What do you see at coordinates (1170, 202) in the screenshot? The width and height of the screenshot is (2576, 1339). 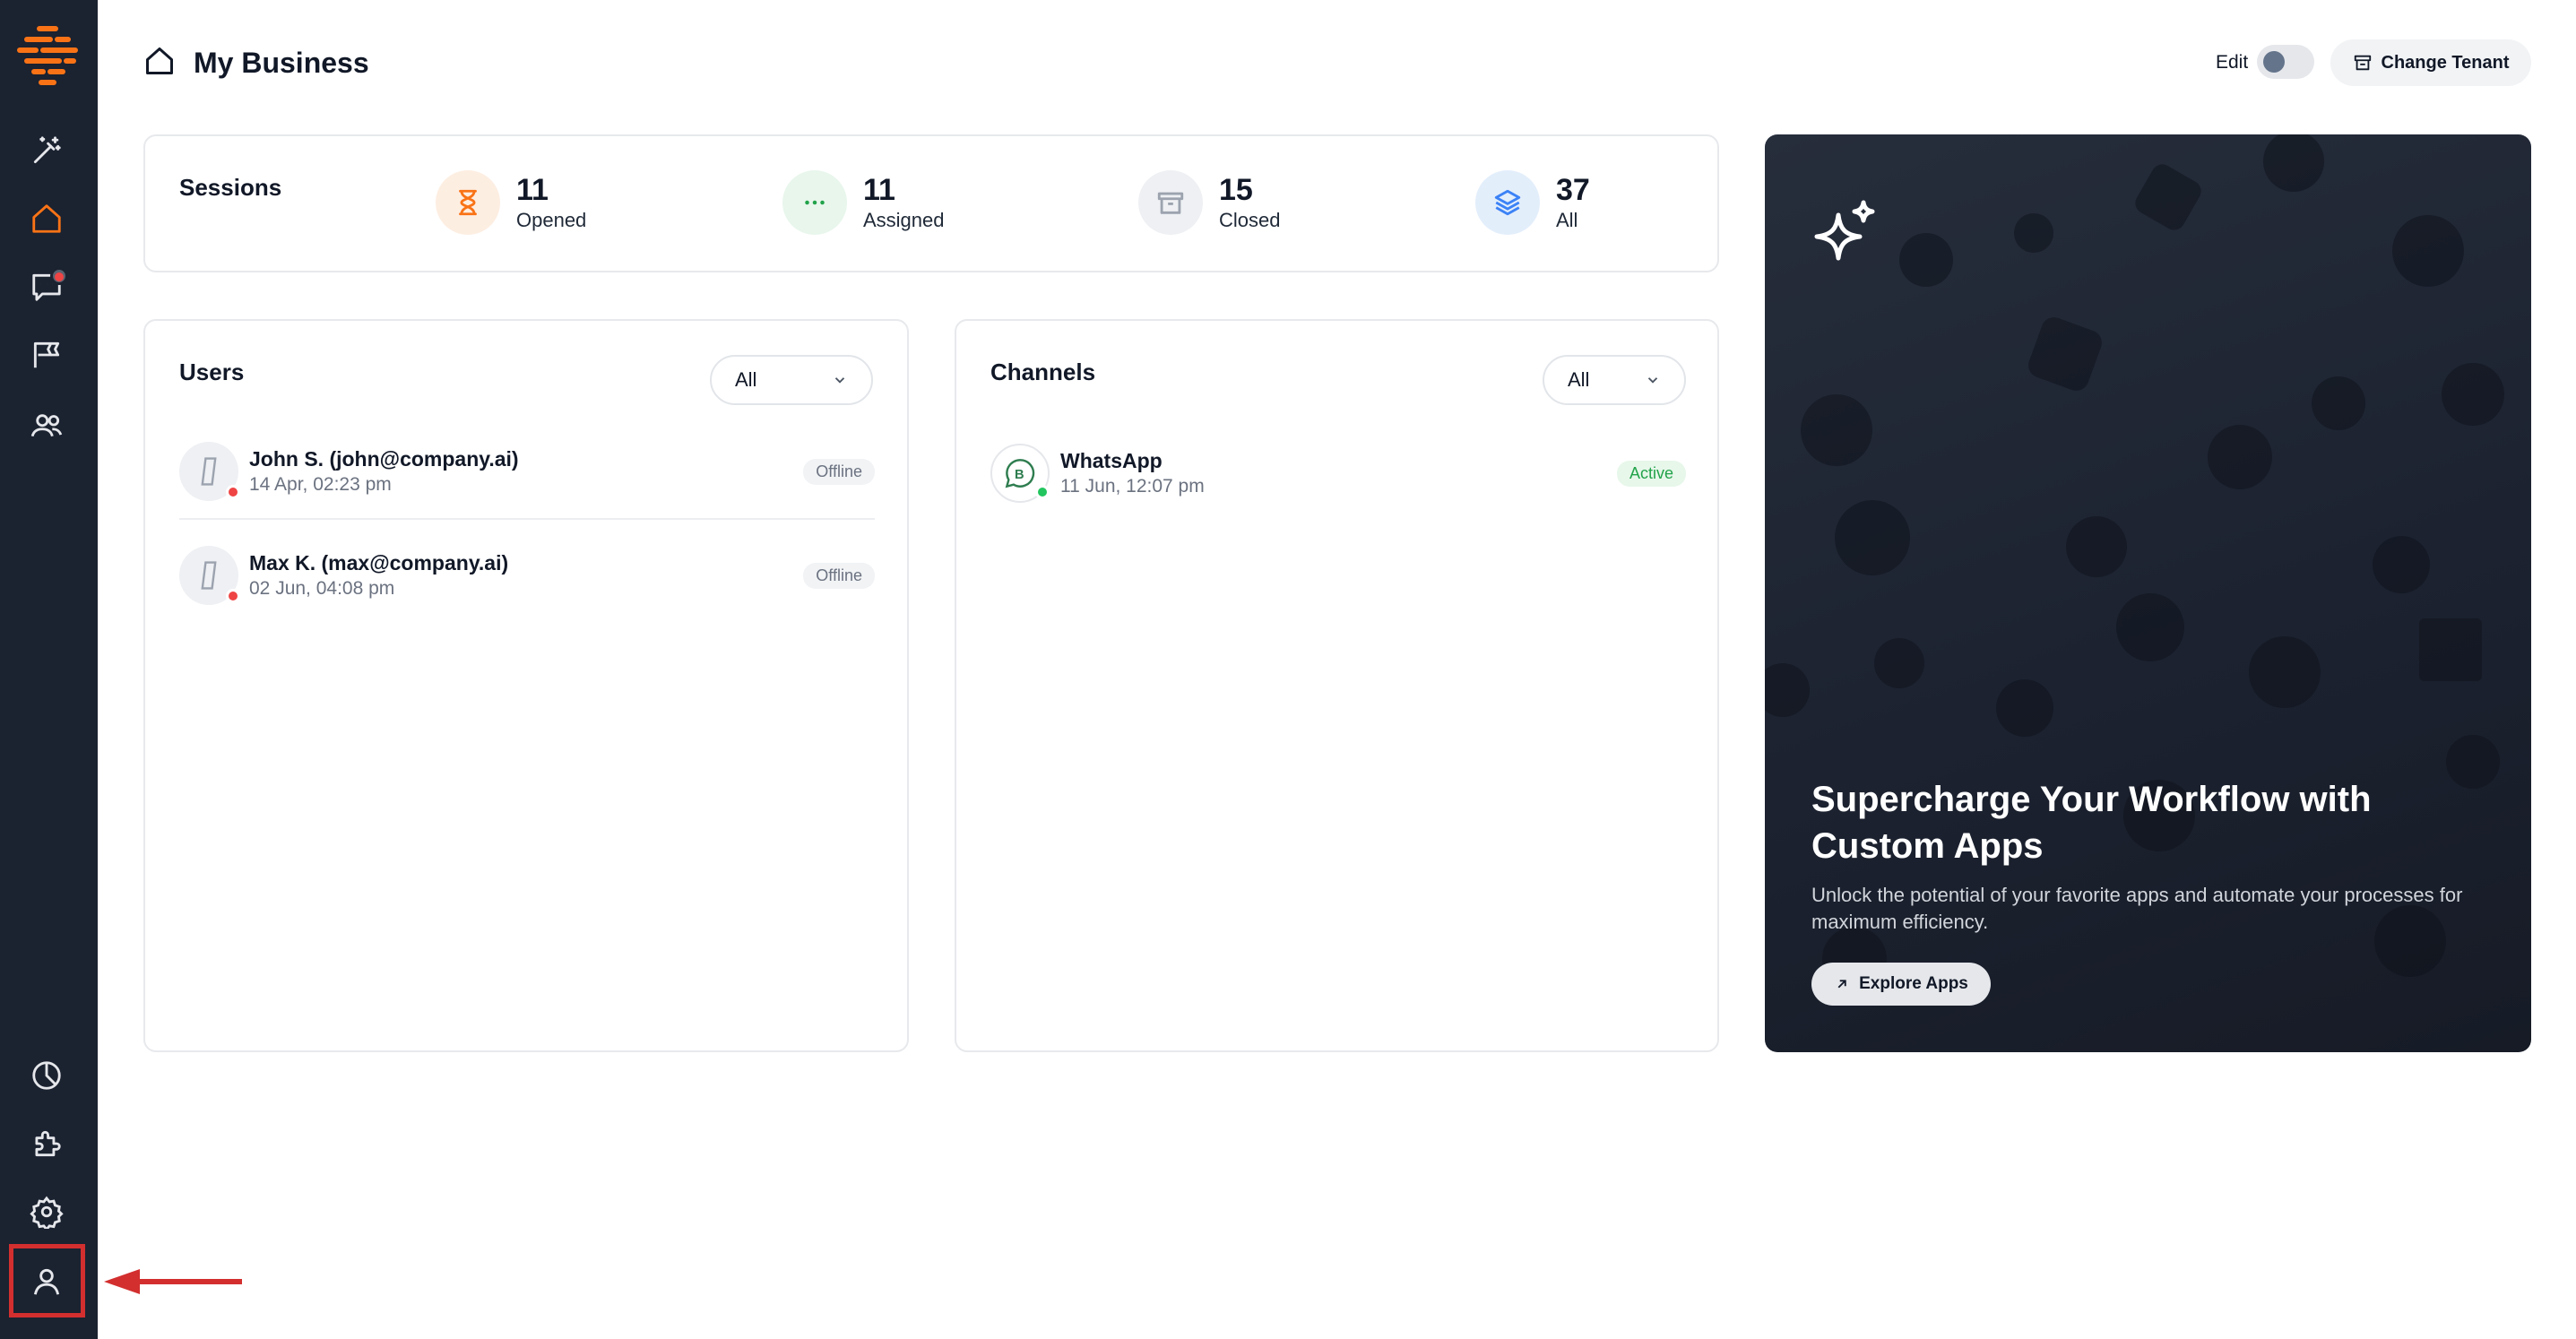 I see `archive-icon` at bounding box center [1170, 202].